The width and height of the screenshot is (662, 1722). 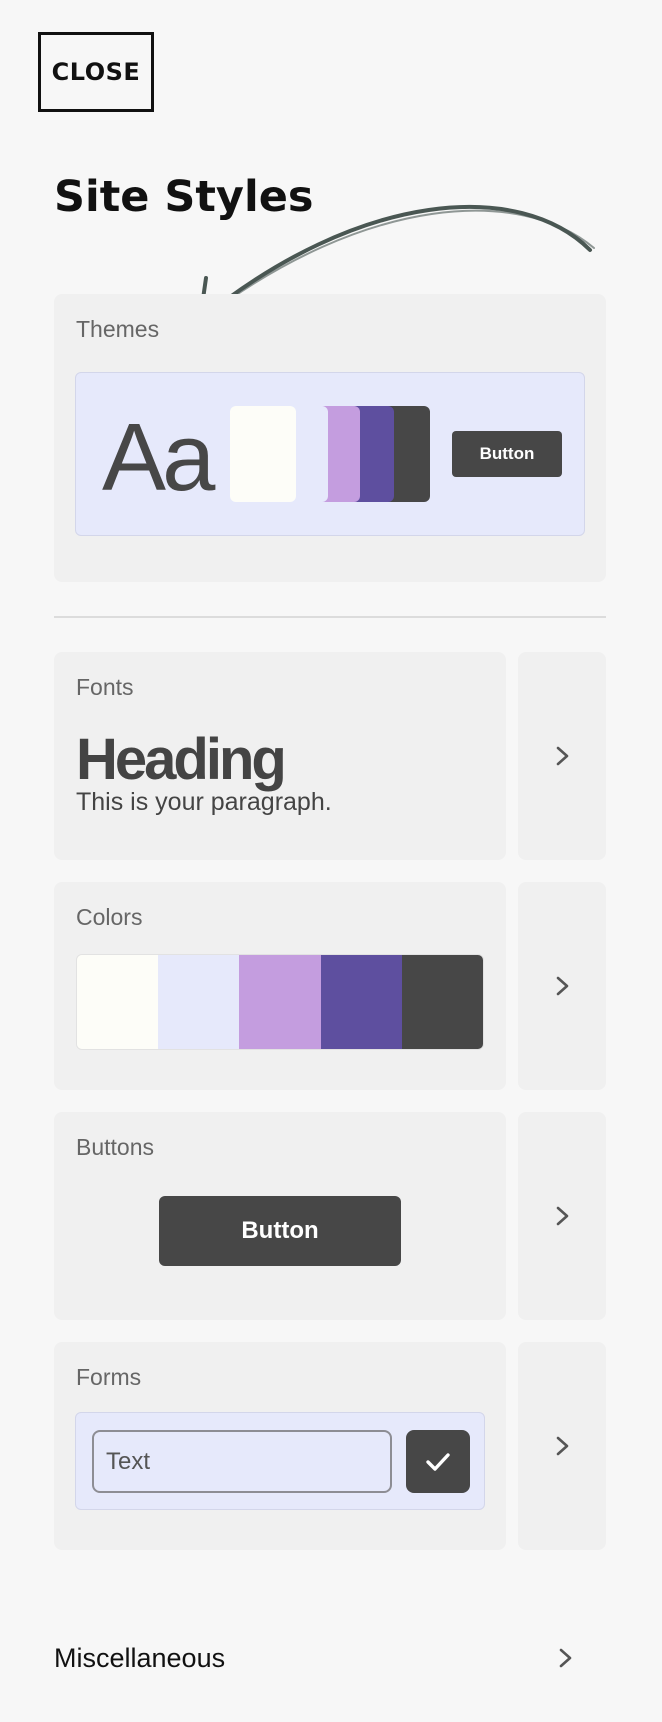 I want to click on colors-expand-button, so click(x=562, y=986).